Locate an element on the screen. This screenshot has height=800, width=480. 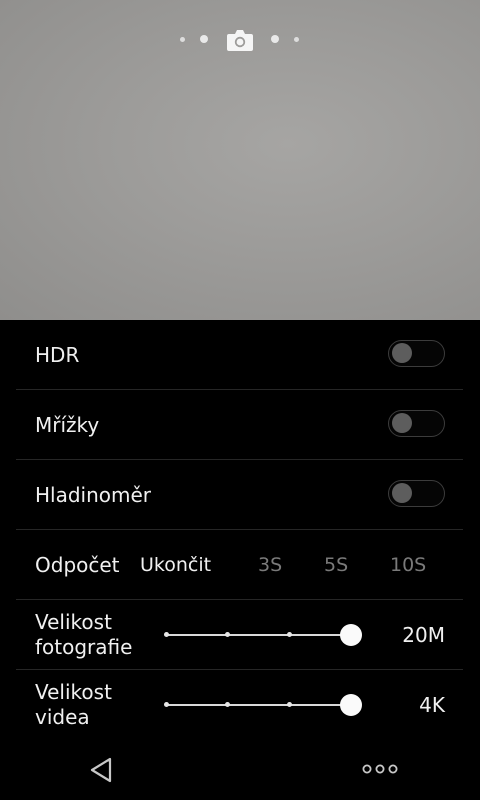
photo-size-slider-thumb is located at coordinates (351, 635).